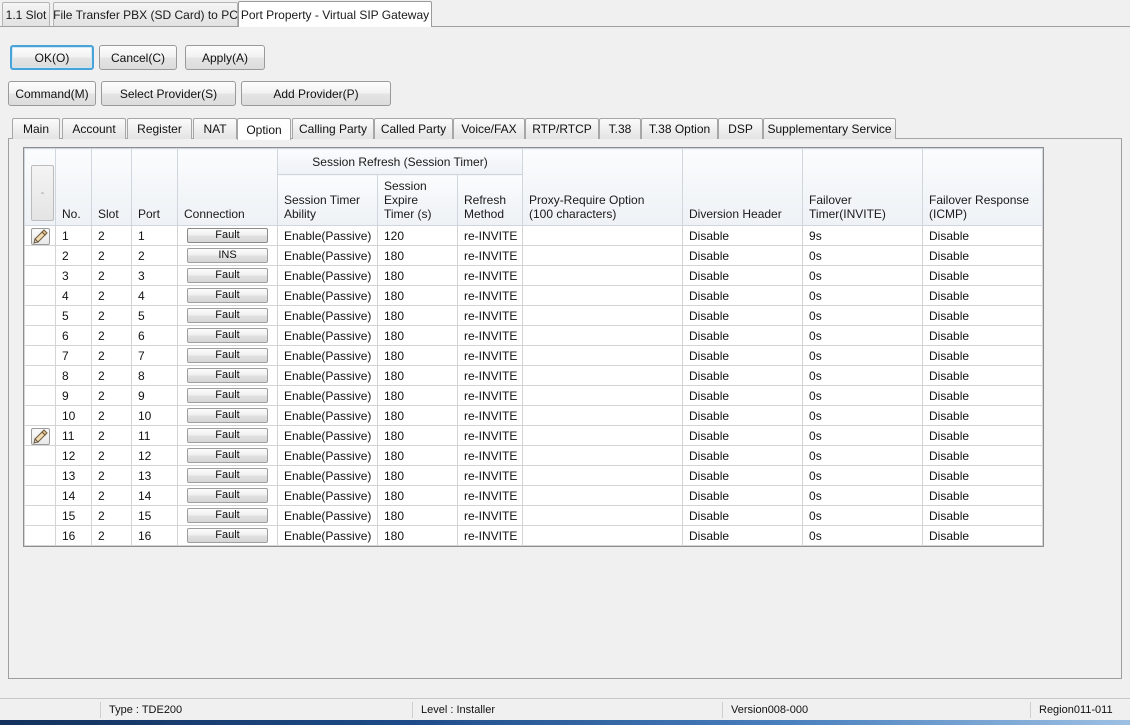 The width and height of the screenshot is (1130, 725). What do you see at coordinates (73, 475) in the screenshot?
I see `cell-no: 13` at bounding box center [73, 475].